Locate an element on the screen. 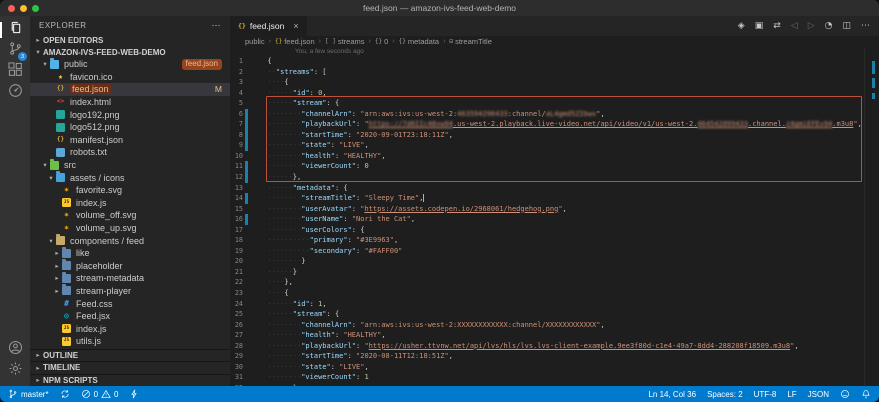  code-line: 12 ······}, is located at coordinates (554, 177).